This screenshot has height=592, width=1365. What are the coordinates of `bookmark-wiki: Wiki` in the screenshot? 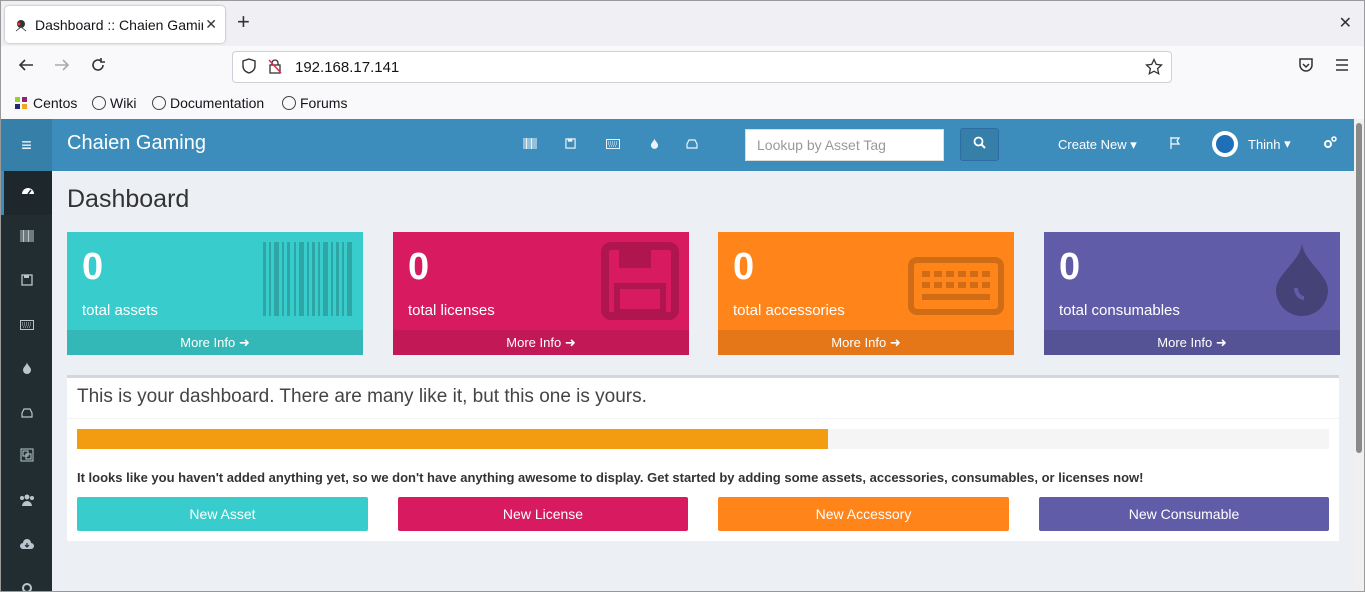 It's located at (114, 103).